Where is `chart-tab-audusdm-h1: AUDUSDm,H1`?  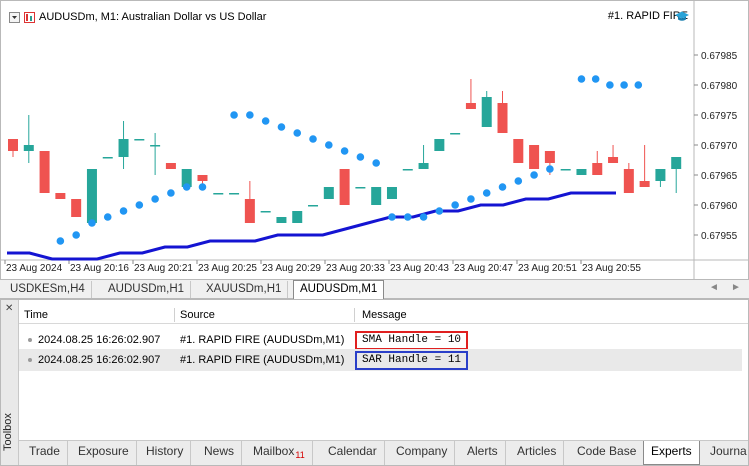 chart-tab-audusdm-h1: AUDUSDm,H1 is located at coordinates (147, 289).